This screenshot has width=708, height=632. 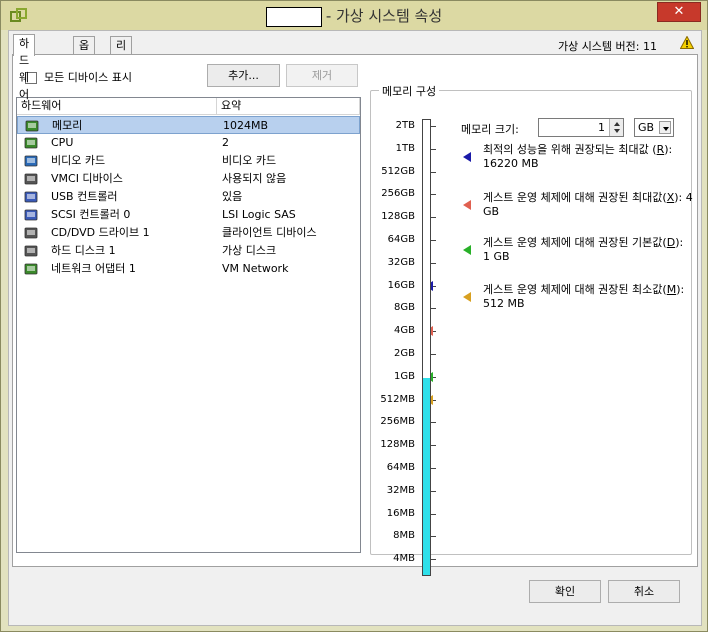 What do you see at coordinates (288, 106) in the screenshot?
I see `column-summary: 요약` at bounding box center [288, 106].